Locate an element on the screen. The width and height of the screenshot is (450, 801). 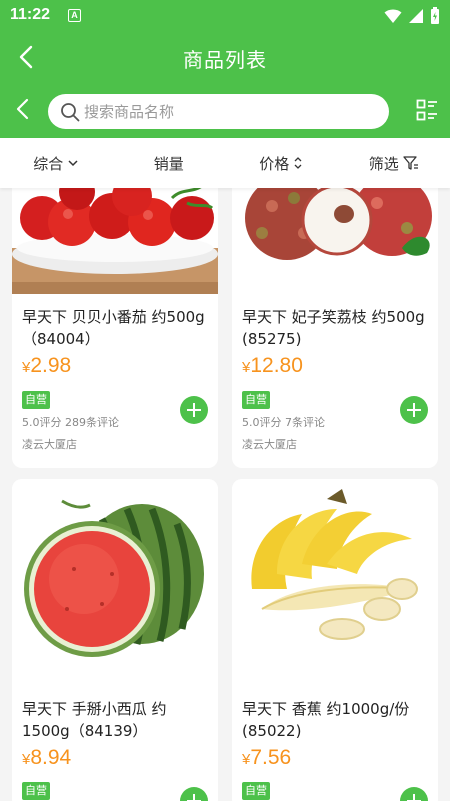
app-bar: 商品列表 is located at coordinates (225, 57).